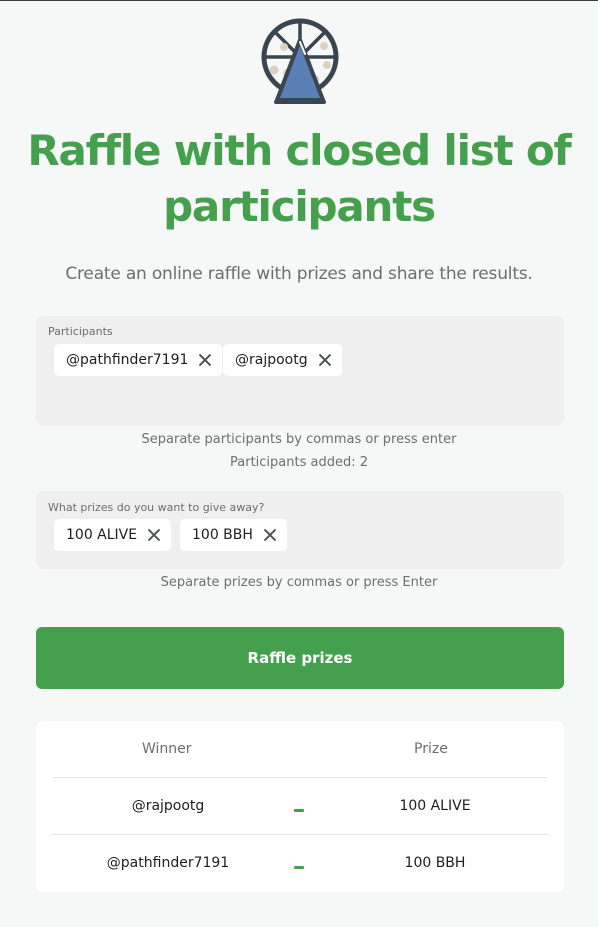 The height and width of the screenshot is (927, 598). I want to click on winner-cell: @rajpootg, so click(168, 806).